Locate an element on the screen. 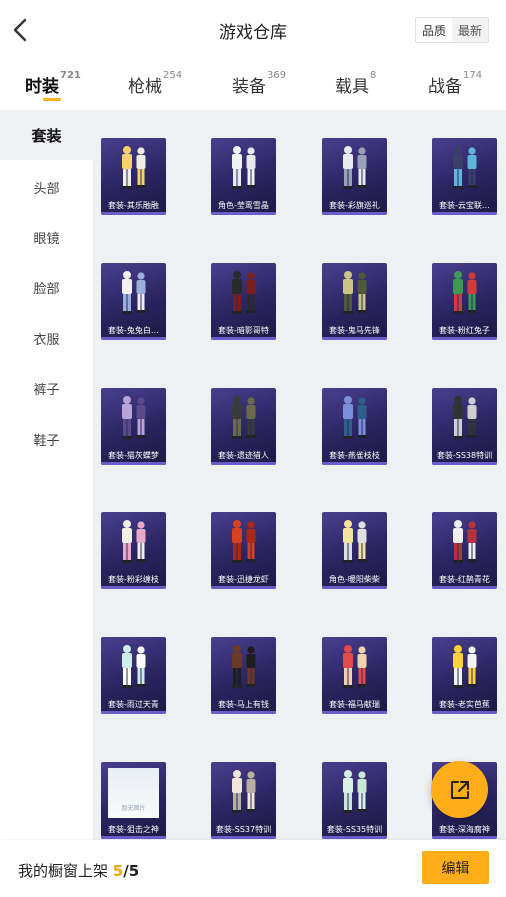  item-card: 套装-粉红兔子 is located at coordinates (464, 301).